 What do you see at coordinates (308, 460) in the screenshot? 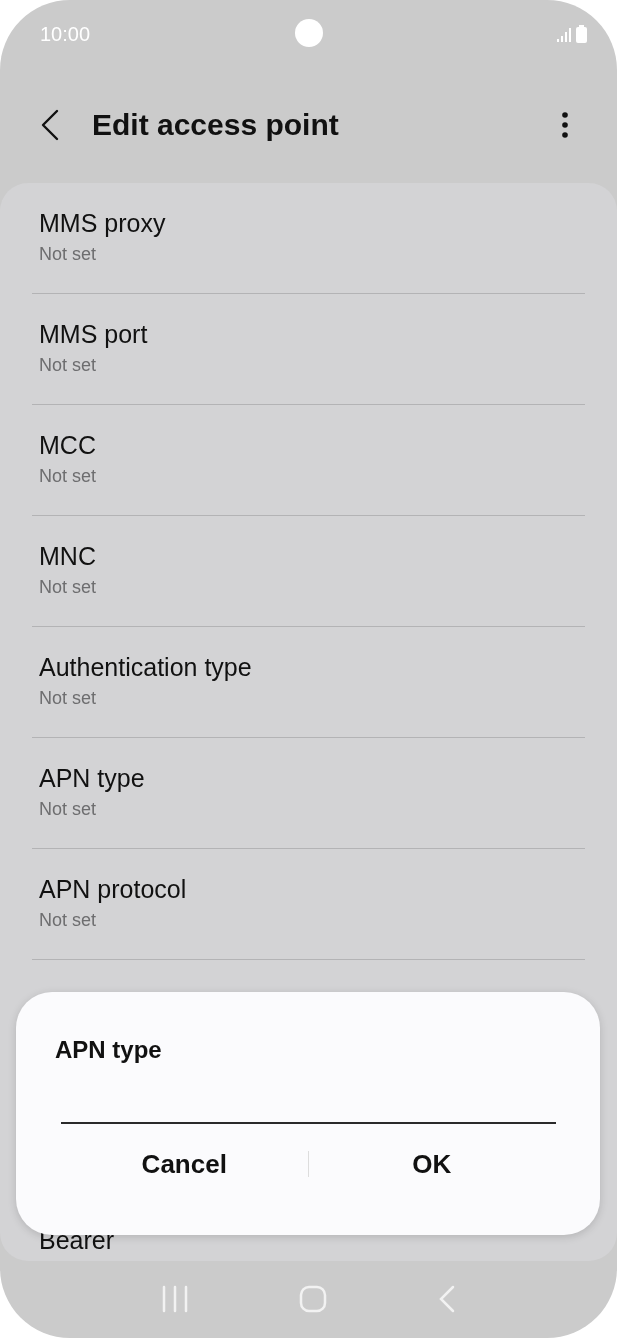
I see `setting-item: MCC Not set` at bounding box center [308, 460].